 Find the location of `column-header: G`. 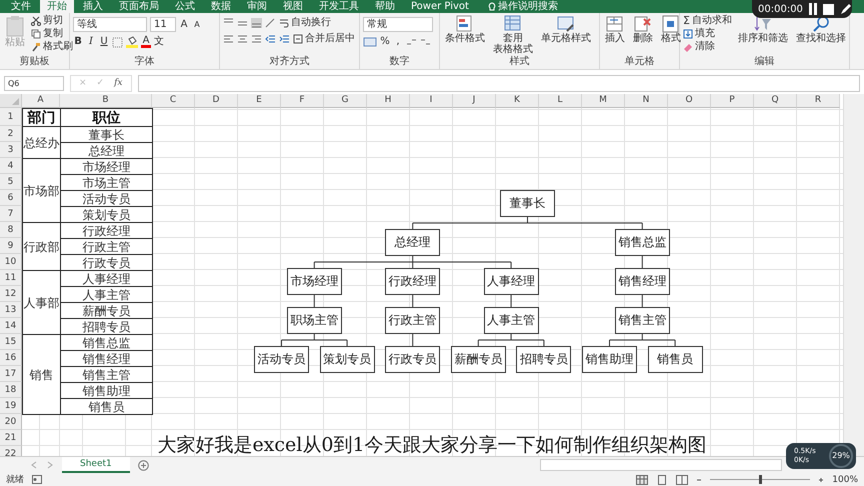

column-header: G is located at coordinates (345, 101).